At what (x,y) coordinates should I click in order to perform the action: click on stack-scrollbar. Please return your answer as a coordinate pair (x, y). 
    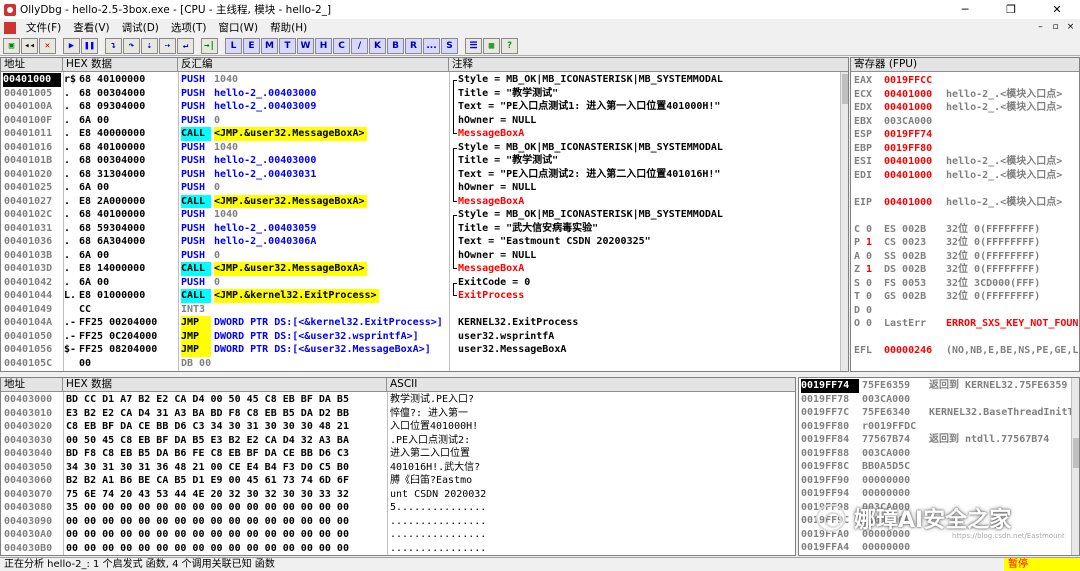
    Looking at the image, I should click on (1075, 466).